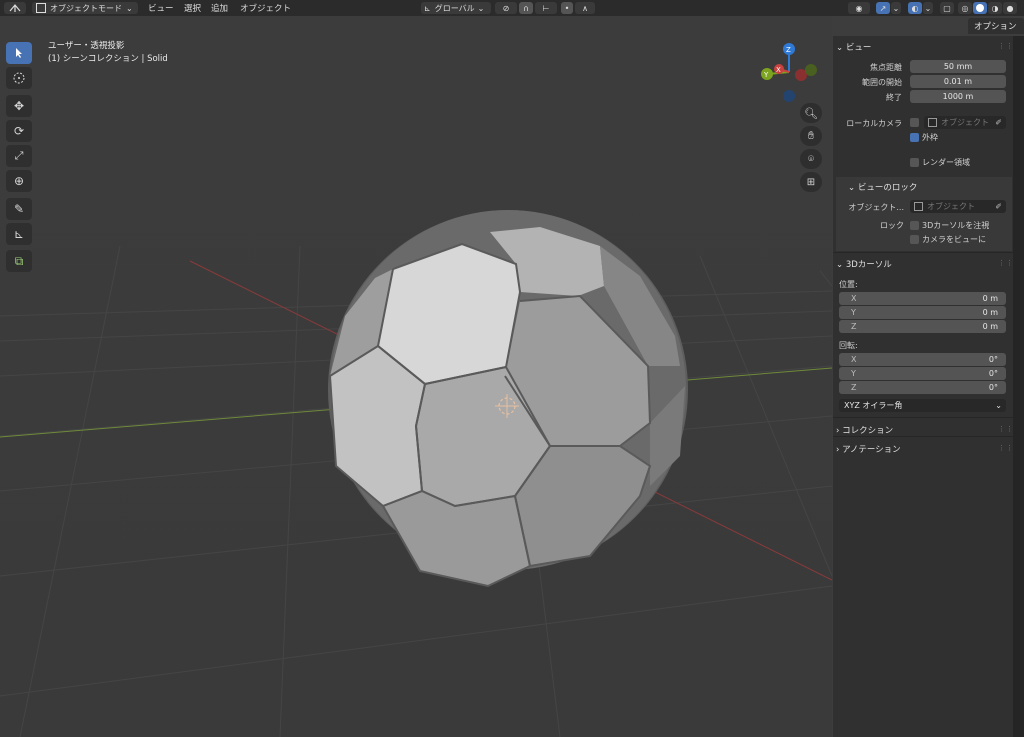 The image size is (1024, 737). What do you see at coordinates (192, 8) in the screenshot?
I see `menu-select: 選択` at bounding box center [192, 8].